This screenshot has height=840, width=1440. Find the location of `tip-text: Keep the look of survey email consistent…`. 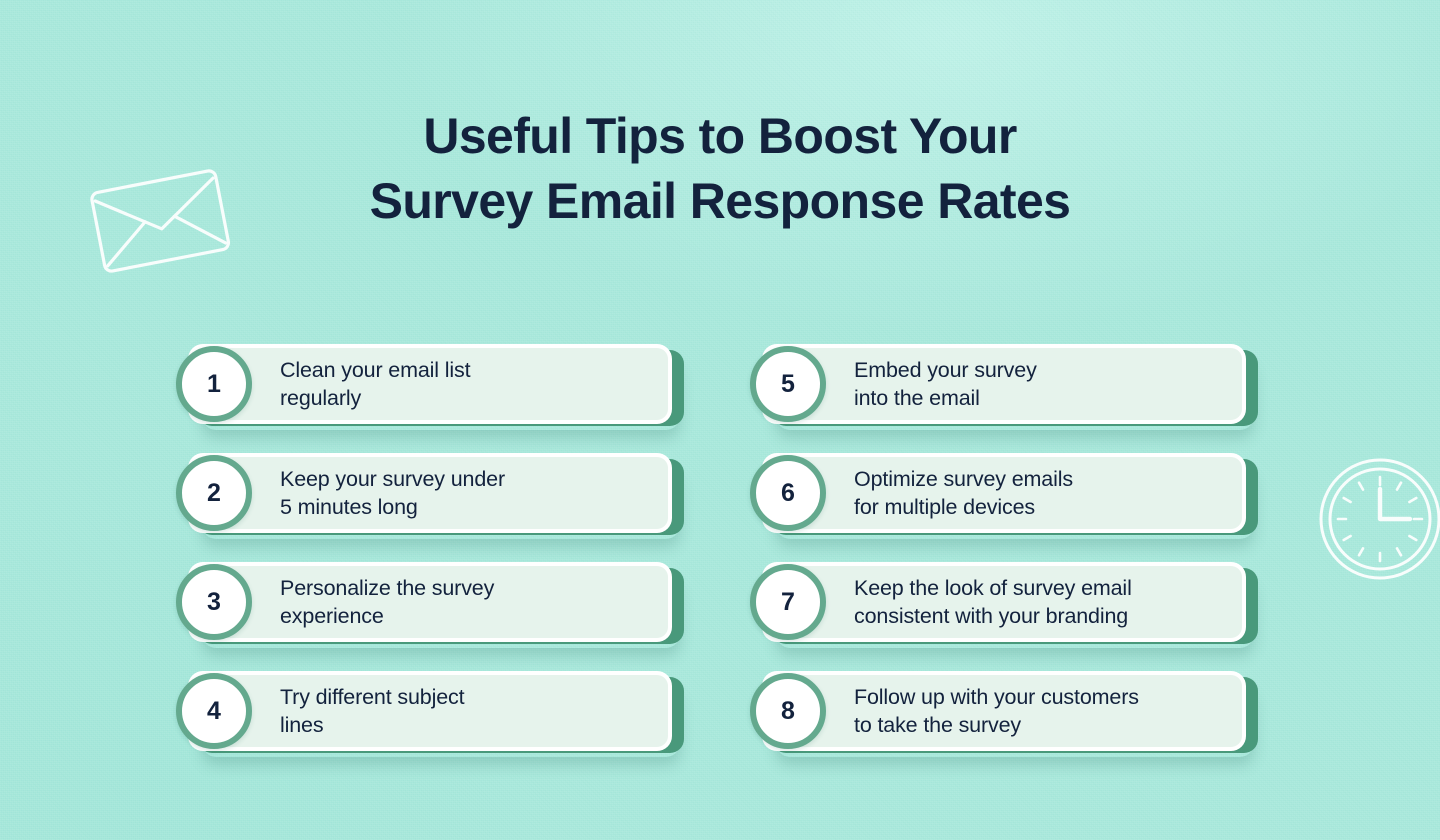

tip-text: Keep the look of survey email consistent… is located at coordinates (993, 602).